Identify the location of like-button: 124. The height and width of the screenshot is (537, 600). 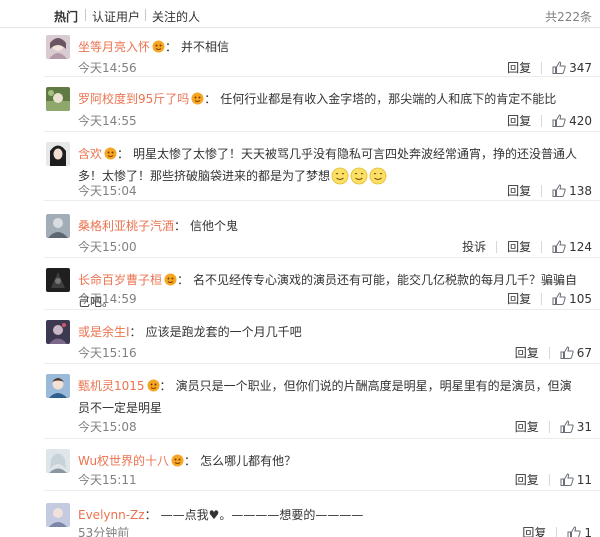
(572, 247).